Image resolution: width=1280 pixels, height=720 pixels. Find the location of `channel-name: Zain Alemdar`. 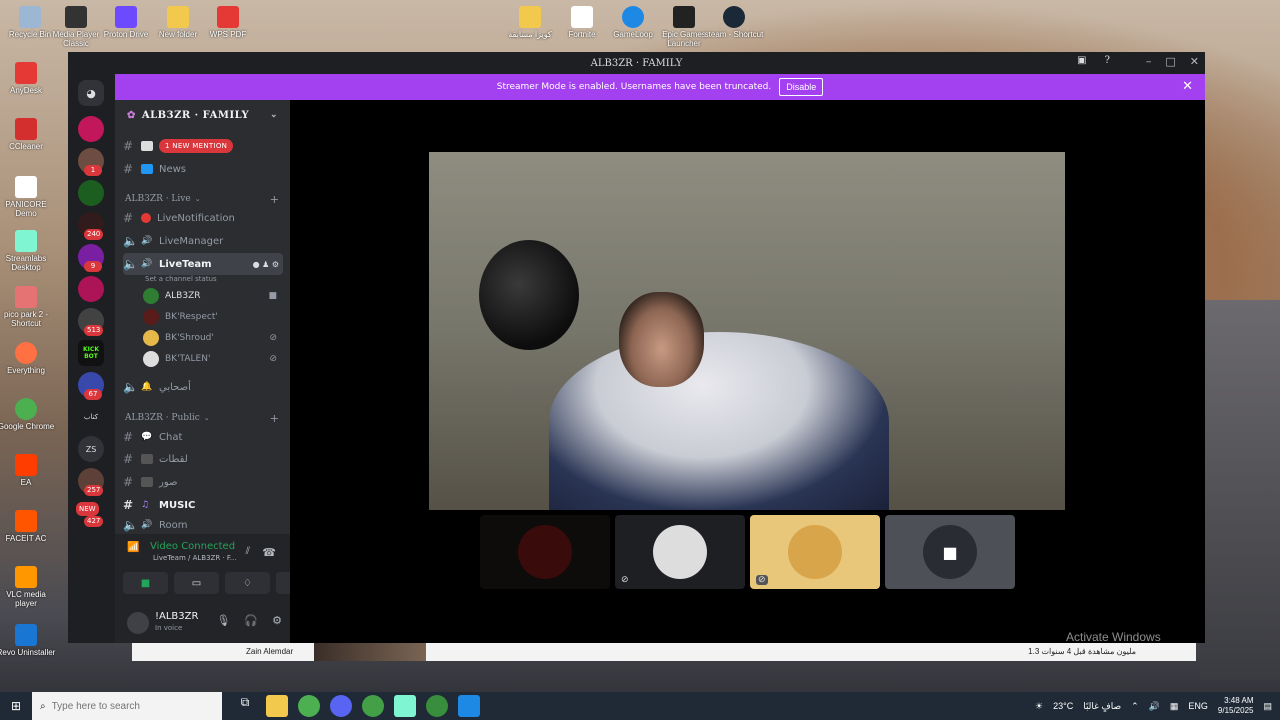

channel-name: Zain Alemdar is located at coordinates (269, 651).